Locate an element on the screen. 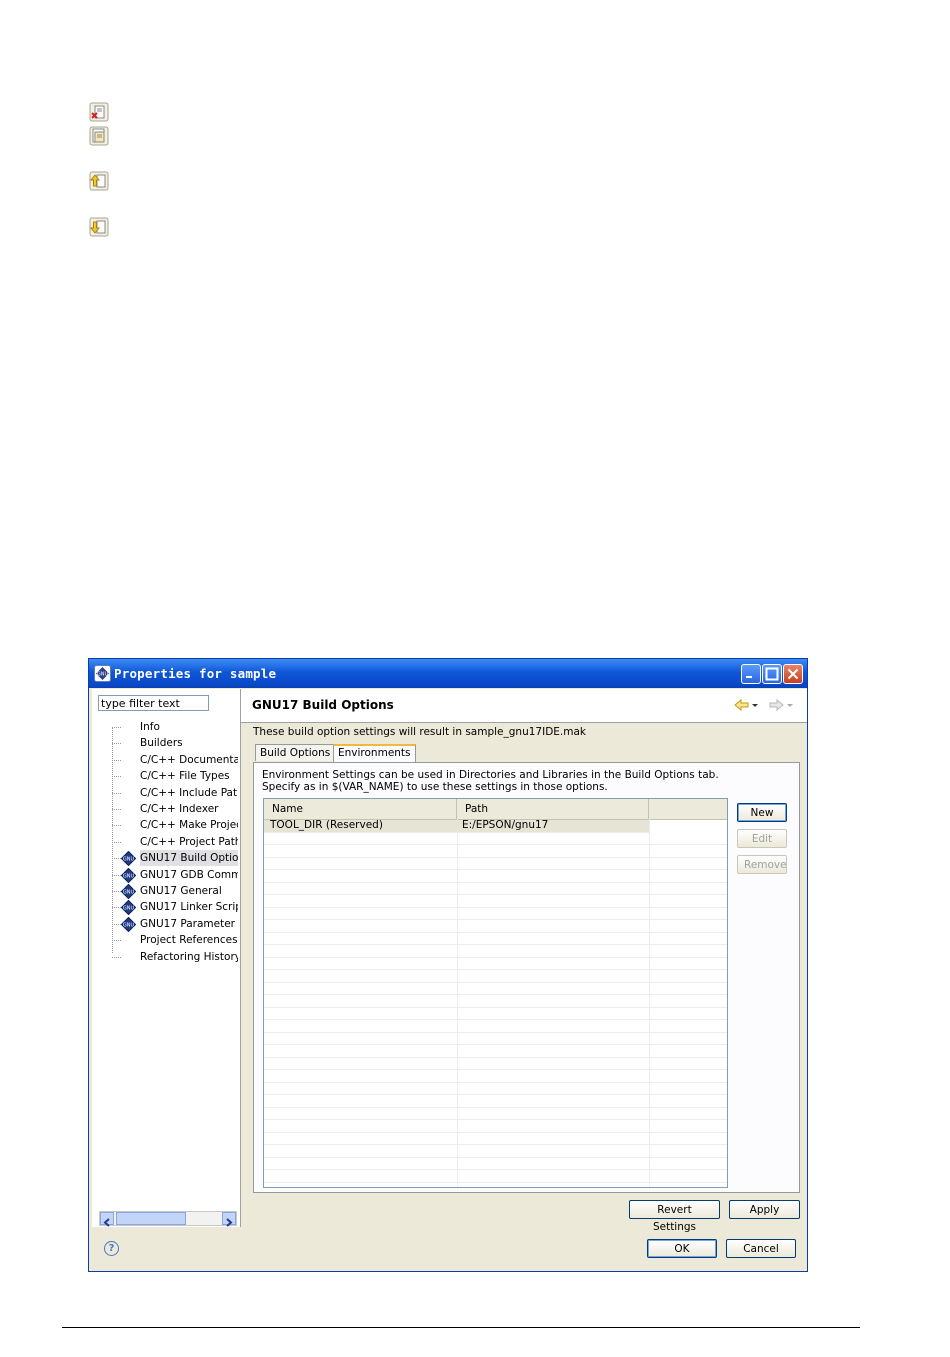  gnu-icon: GNU is located at coordinates (128, 908).